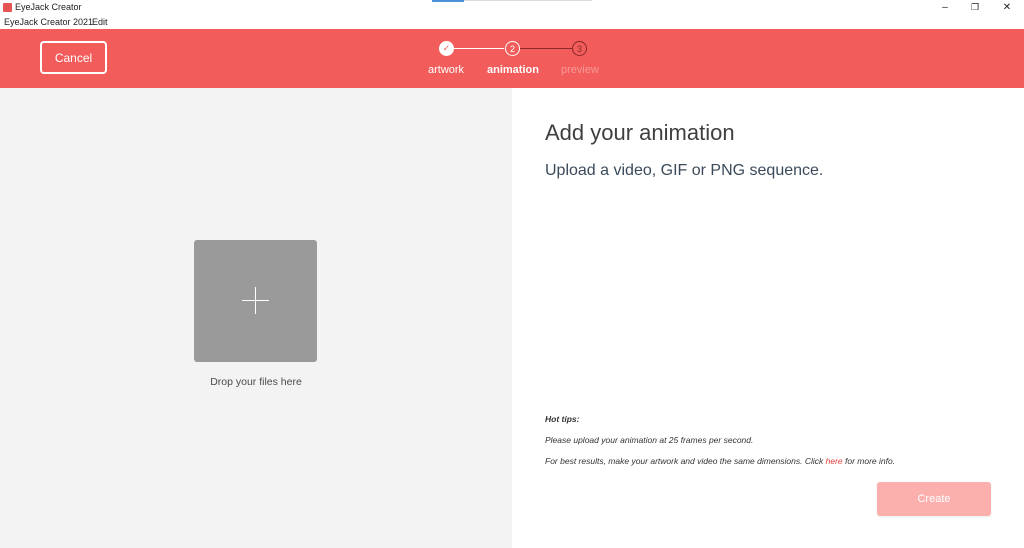  Describe the element at coordinates (256, 382) in the screenshot. I see `drop-label: Drop your files here` at that location.